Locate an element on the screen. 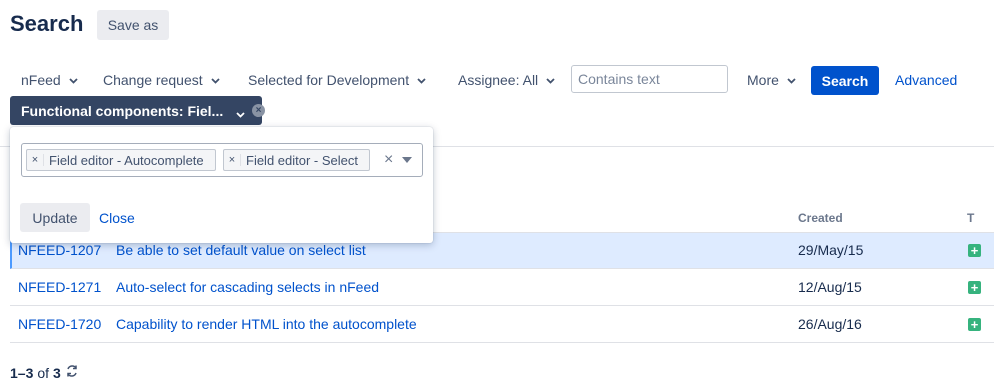 The height and width of the screenshot is (392, 994). project-filter-label: nFeed is located at coordinates (41, 80).